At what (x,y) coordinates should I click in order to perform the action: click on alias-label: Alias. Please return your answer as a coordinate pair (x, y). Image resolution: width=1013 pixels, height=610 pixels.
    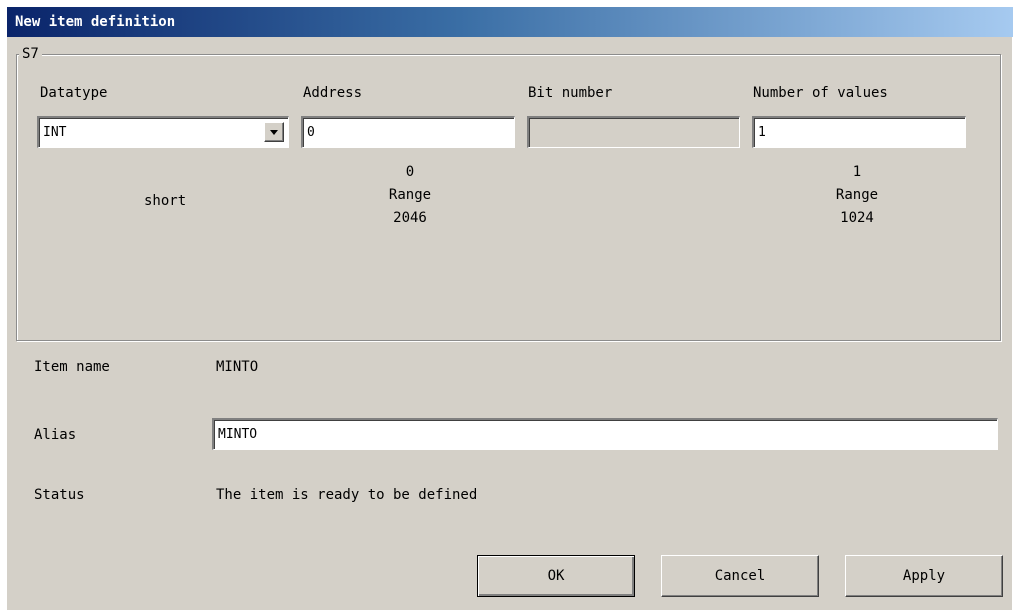
    Looking at the image, I should click on (55, 435).